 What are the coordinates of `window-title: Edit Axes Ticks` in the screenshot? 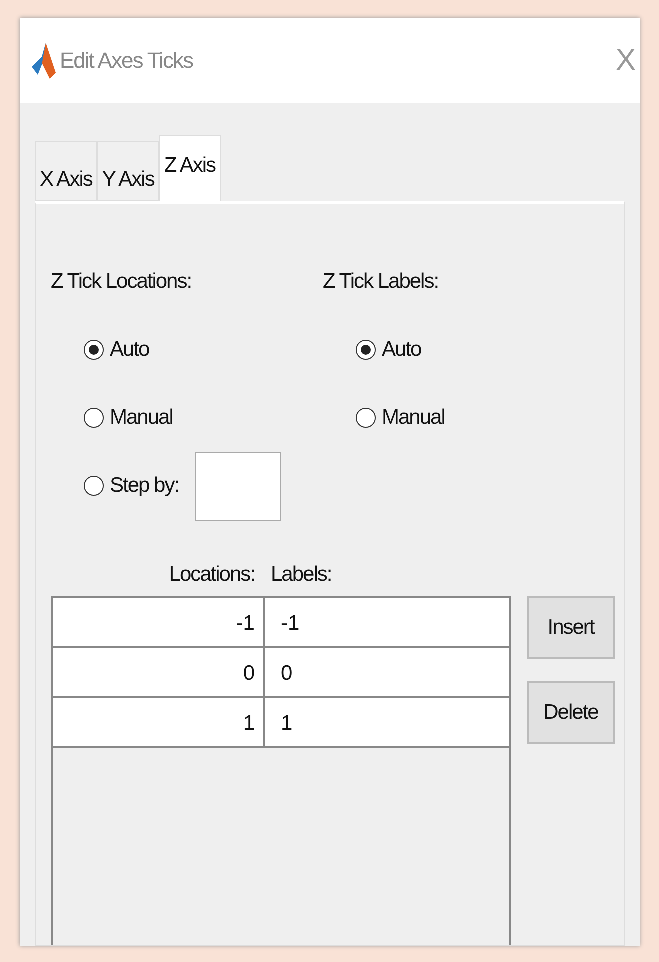 It's located at (126, 61).